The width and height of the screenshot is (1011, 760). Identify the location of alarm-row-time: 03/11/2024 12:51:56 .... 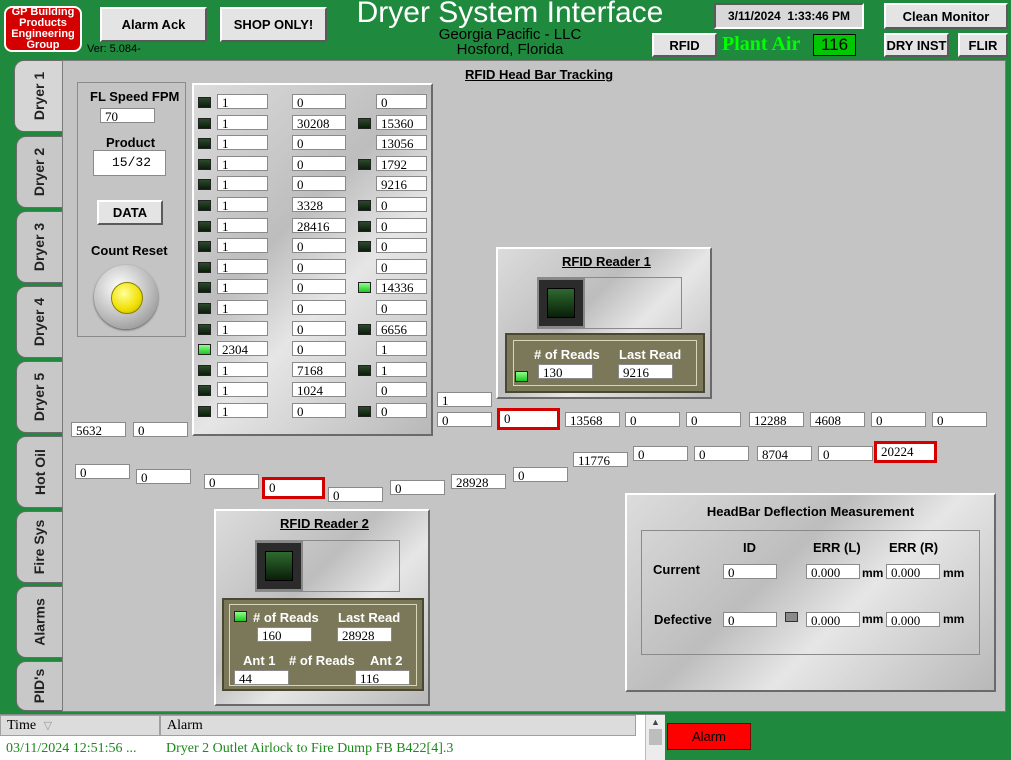
(71, 749).